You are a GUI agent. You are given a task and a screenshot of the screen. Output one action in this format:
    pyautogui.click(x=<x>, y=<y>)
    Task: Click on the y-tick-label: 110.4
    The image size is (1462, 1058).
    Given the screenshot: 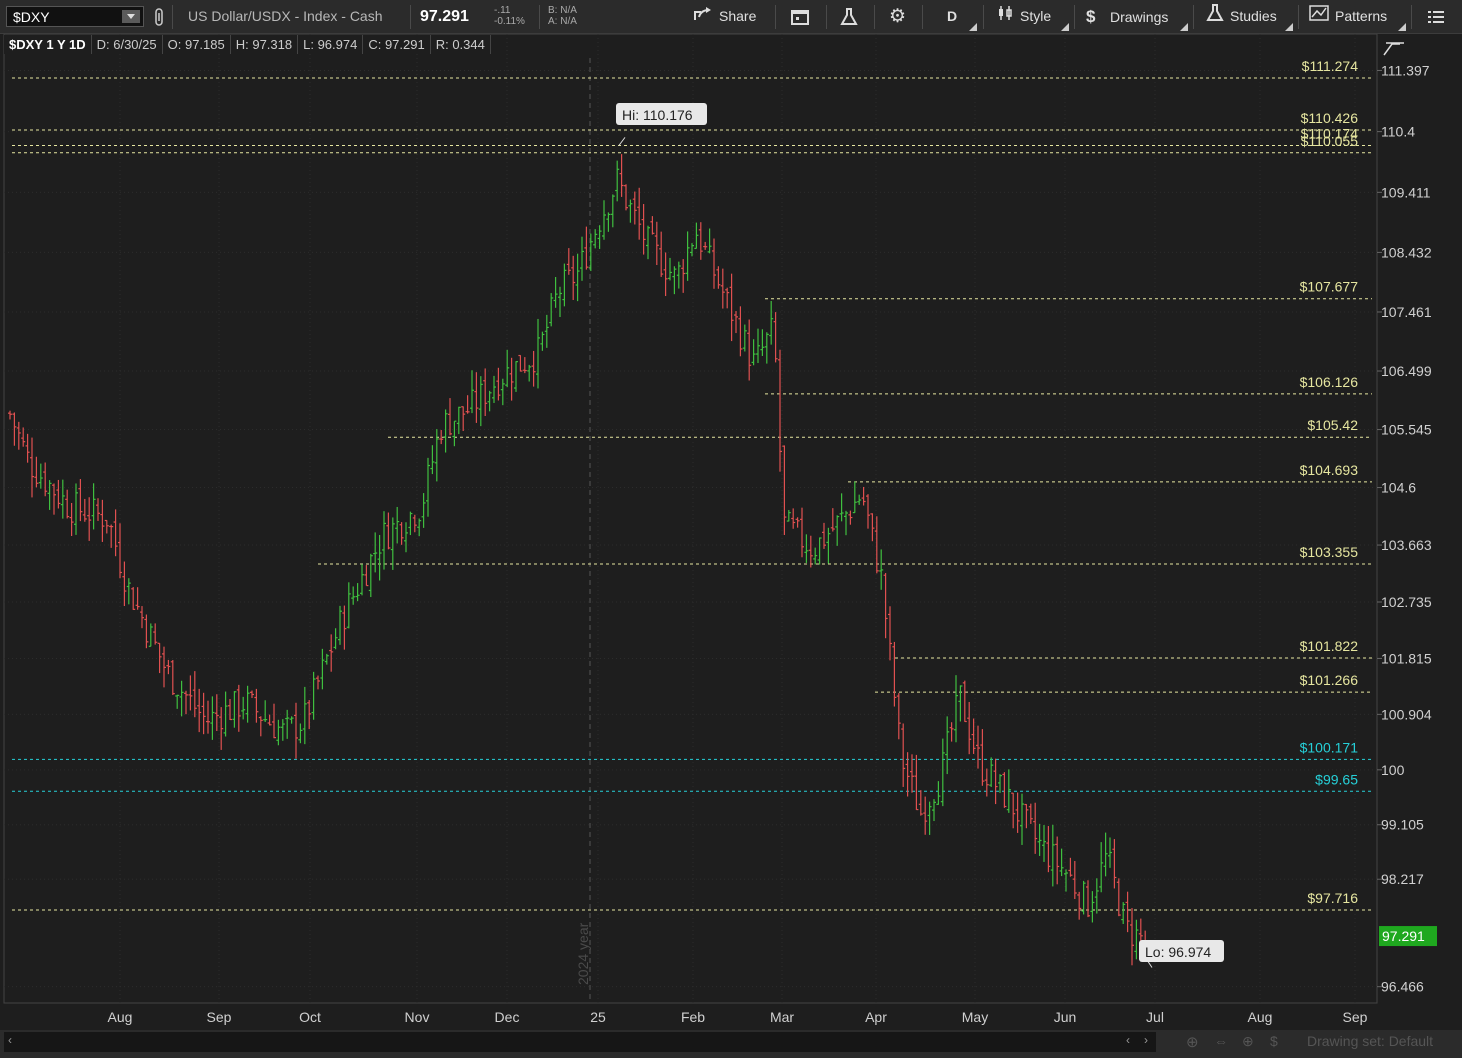 What is the action you would take?
    pyautogui.click(x=1398, y=132)
    